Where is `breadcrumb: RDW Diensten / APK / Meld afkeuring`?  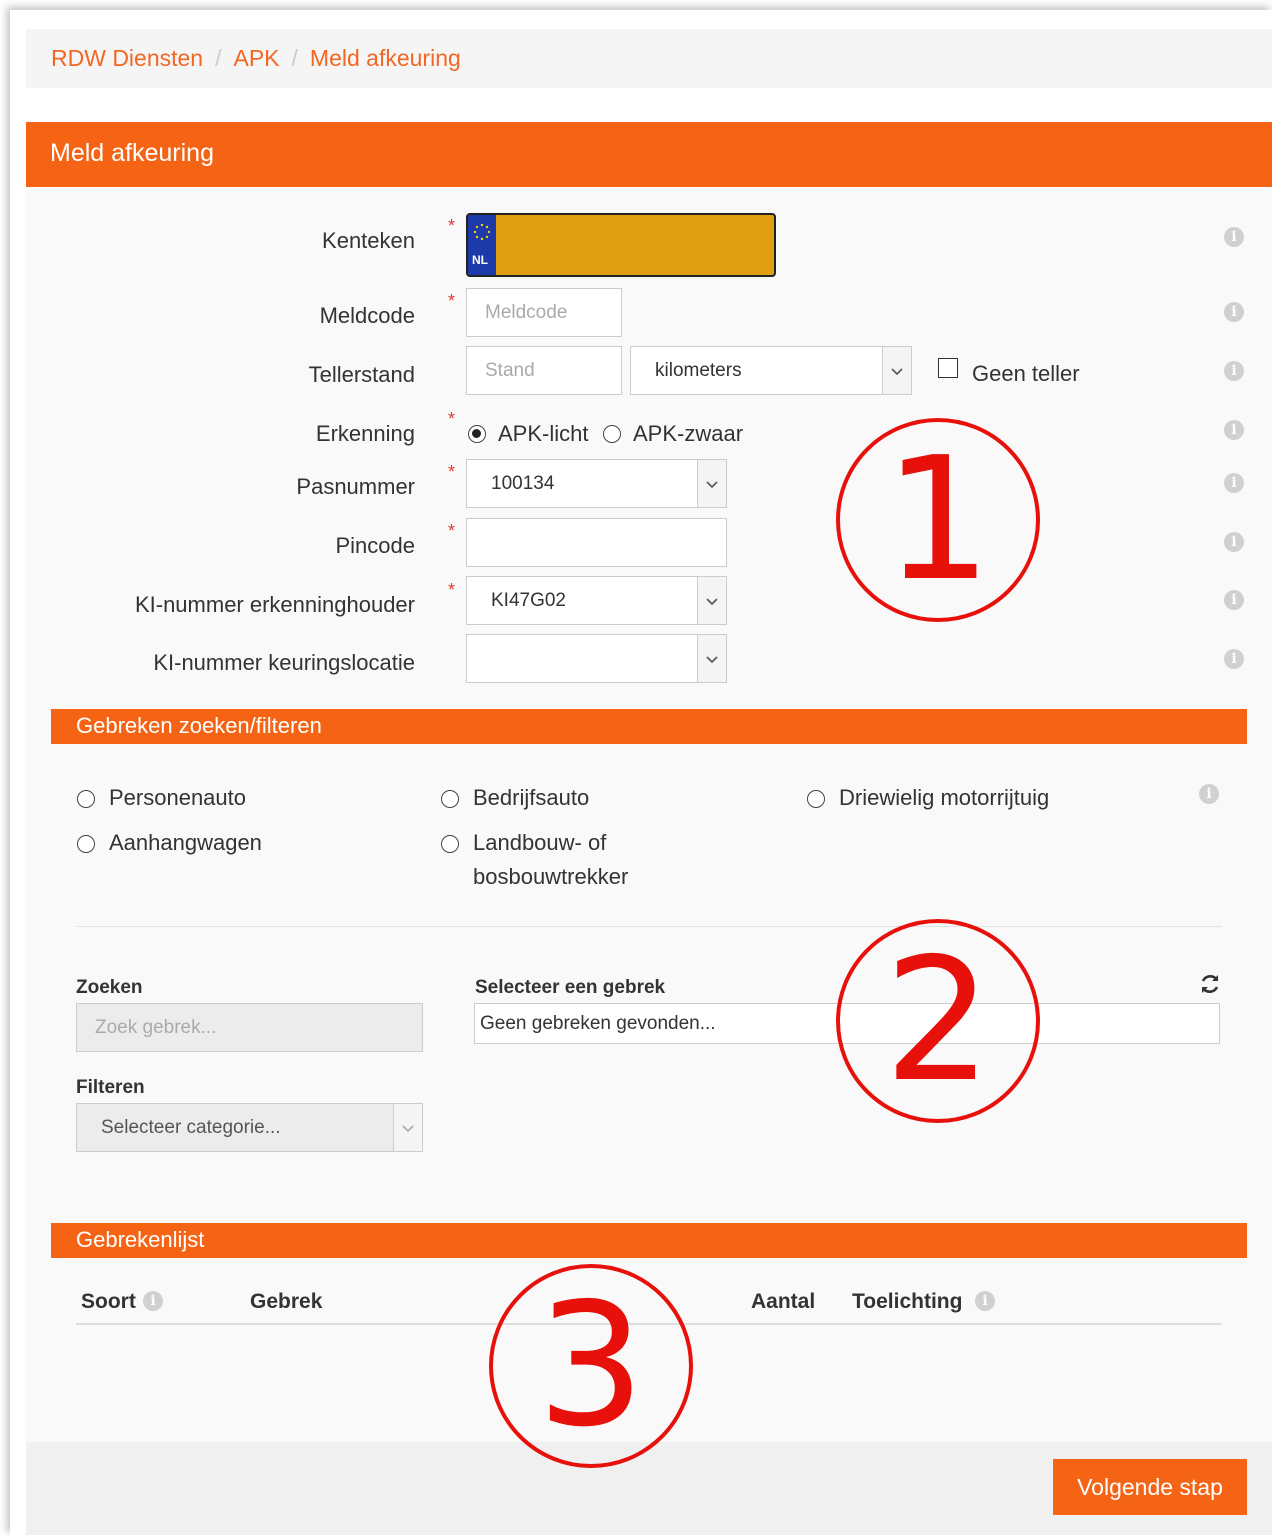 breadcrumb: RDW Diensten / APK / Meld afkeuring is located at coordinates (649, 58).